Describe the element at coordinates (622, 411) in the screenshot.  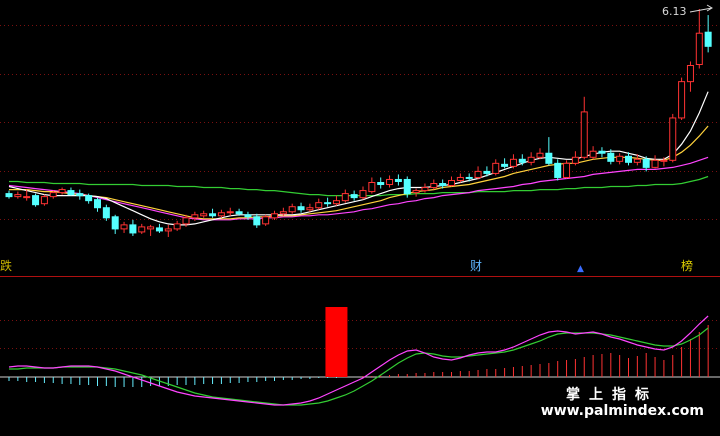
I see `watermark-url: www.palmindex.com` at that location.